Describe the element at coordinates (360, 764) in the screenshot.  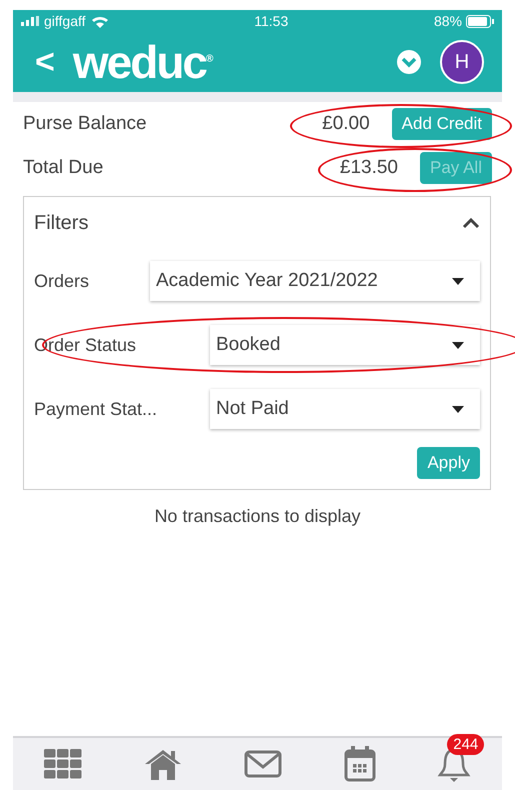
I see `calendar-icon` at that location.